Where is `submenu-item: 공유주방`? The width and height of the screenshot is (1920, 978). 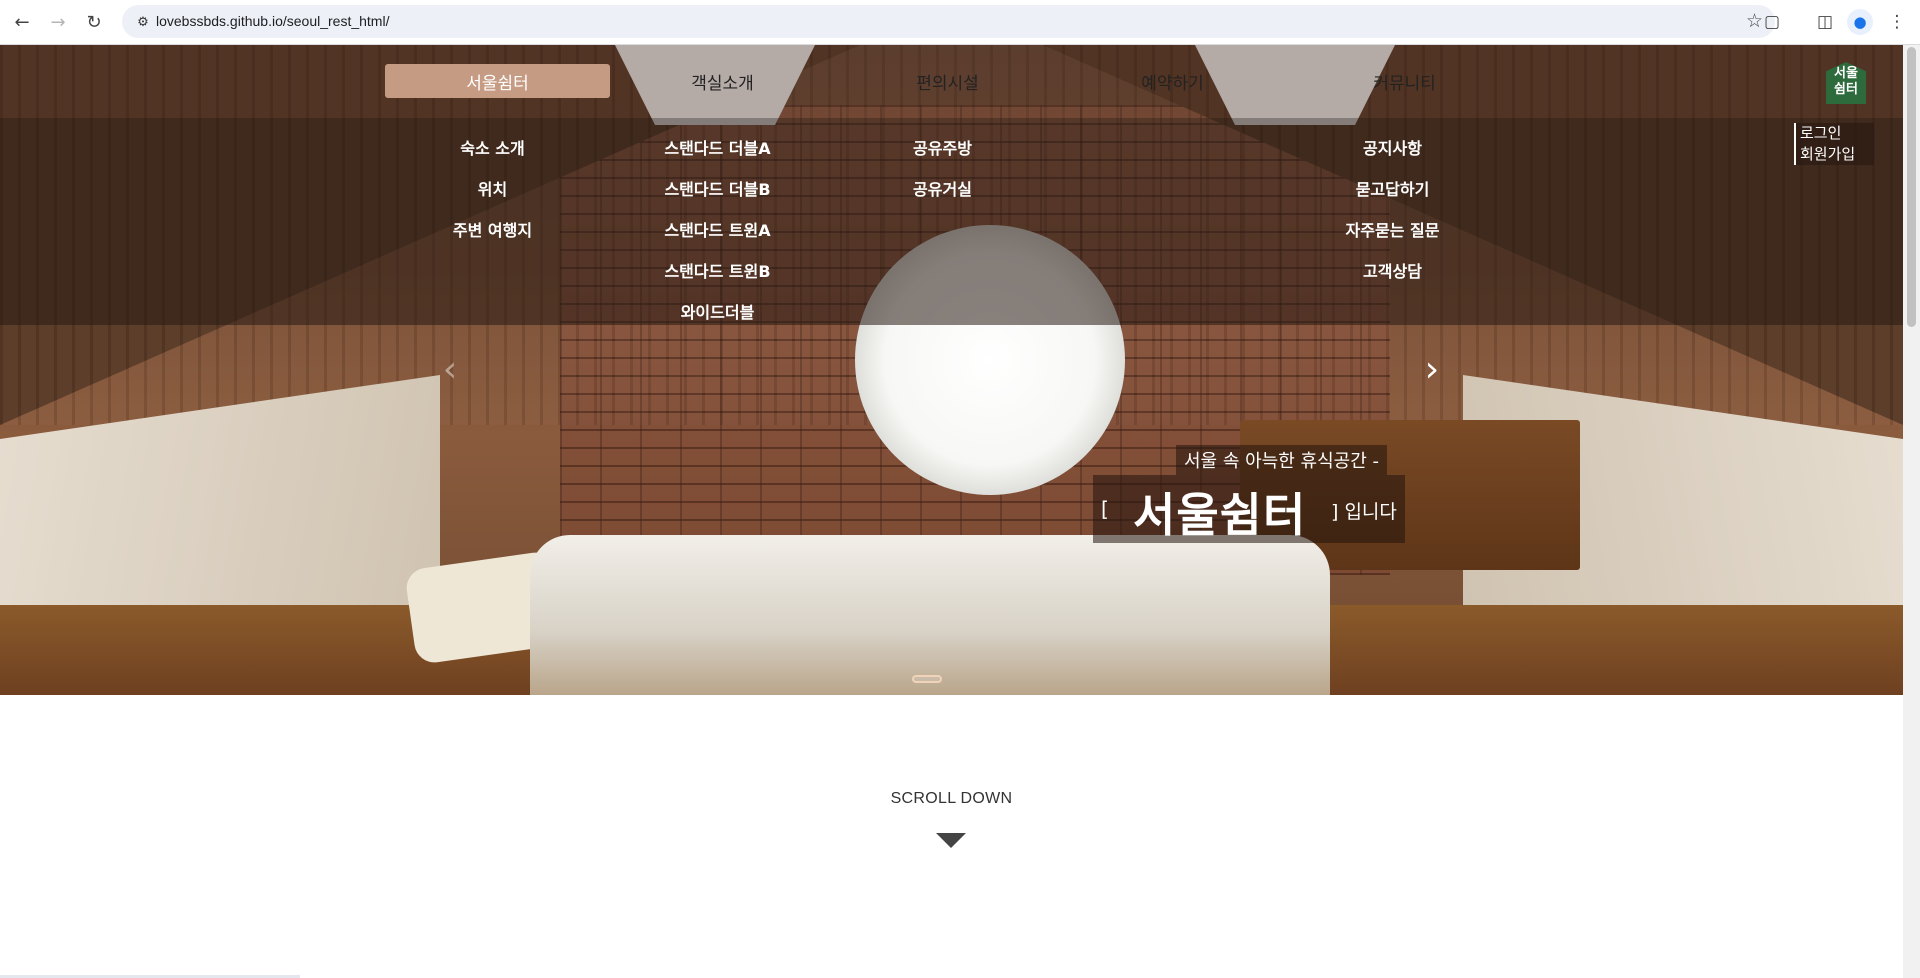
submenu-item: 공유주방 is located at coordinates (942, 146).